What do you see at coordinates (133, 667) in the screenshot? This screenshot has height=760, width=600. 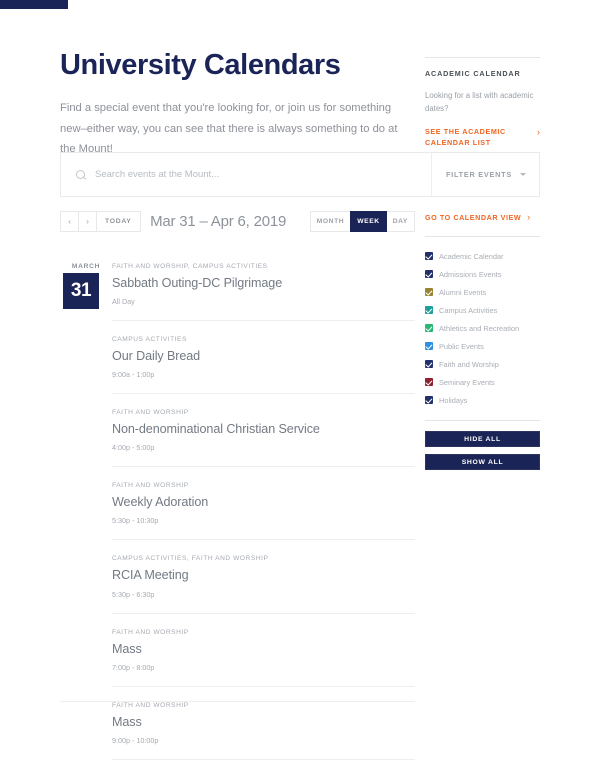 I see `event-time: 7:00p - 8:00p` at bounding box center [133, 667].